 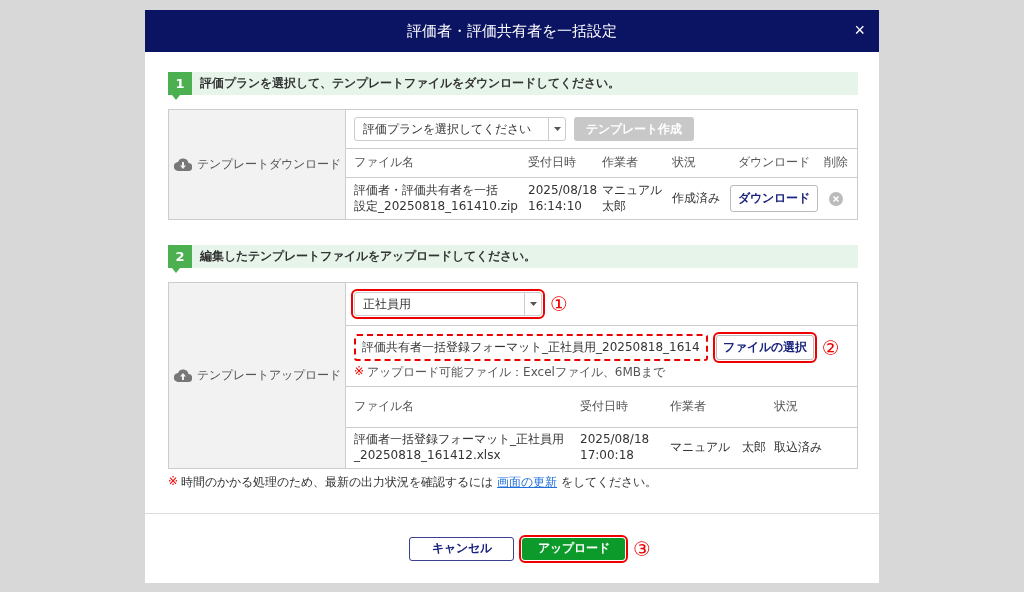 I want to click on download-button: ダウンロード, so click(x=773, y=198).